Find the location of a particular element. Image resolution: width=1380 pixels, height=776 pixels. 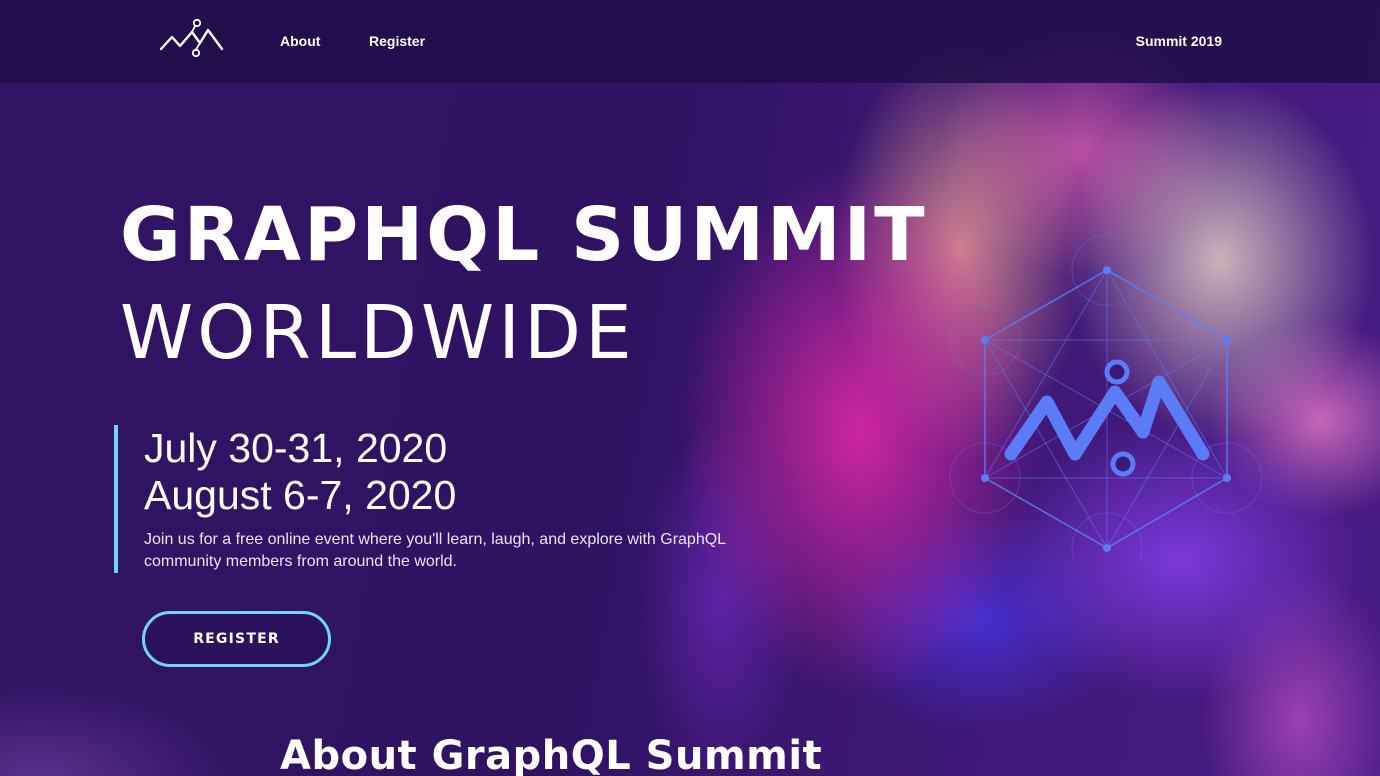

nav-link-summit-2019: Summit 2019 is located at coordinates (1179, 41).